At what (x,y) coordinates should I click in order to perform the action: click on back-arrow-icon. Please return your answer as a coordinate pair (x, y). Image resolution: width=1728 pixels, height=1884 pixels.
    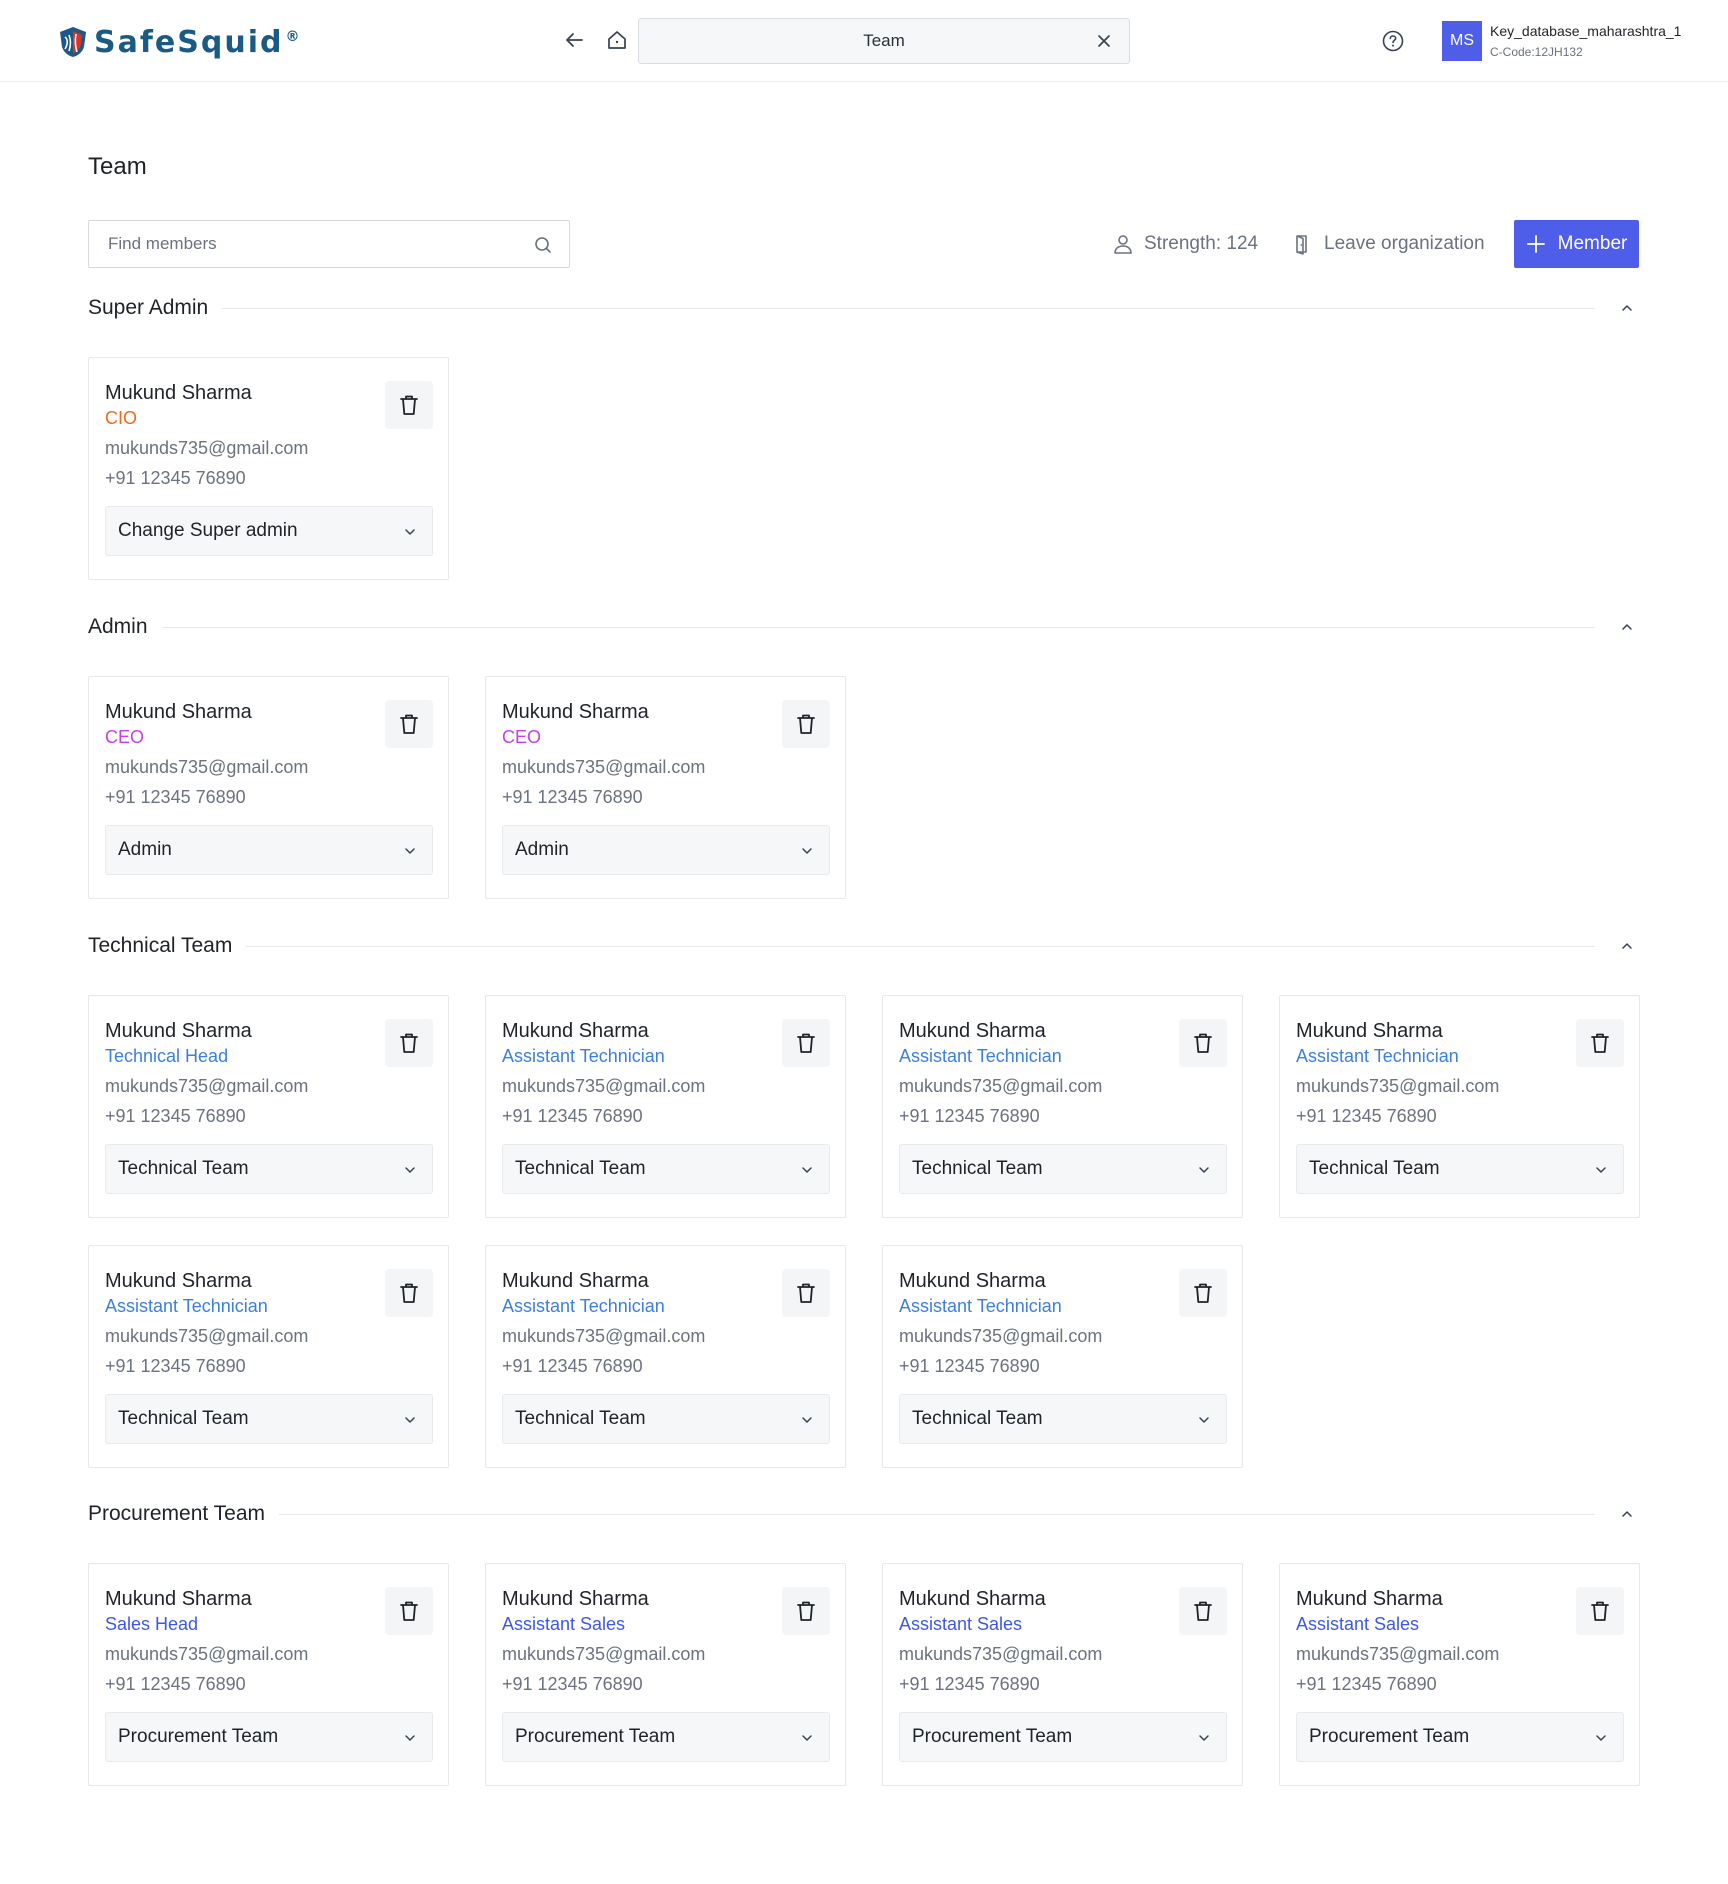
    Looking at the image, I should click on (574, 40).